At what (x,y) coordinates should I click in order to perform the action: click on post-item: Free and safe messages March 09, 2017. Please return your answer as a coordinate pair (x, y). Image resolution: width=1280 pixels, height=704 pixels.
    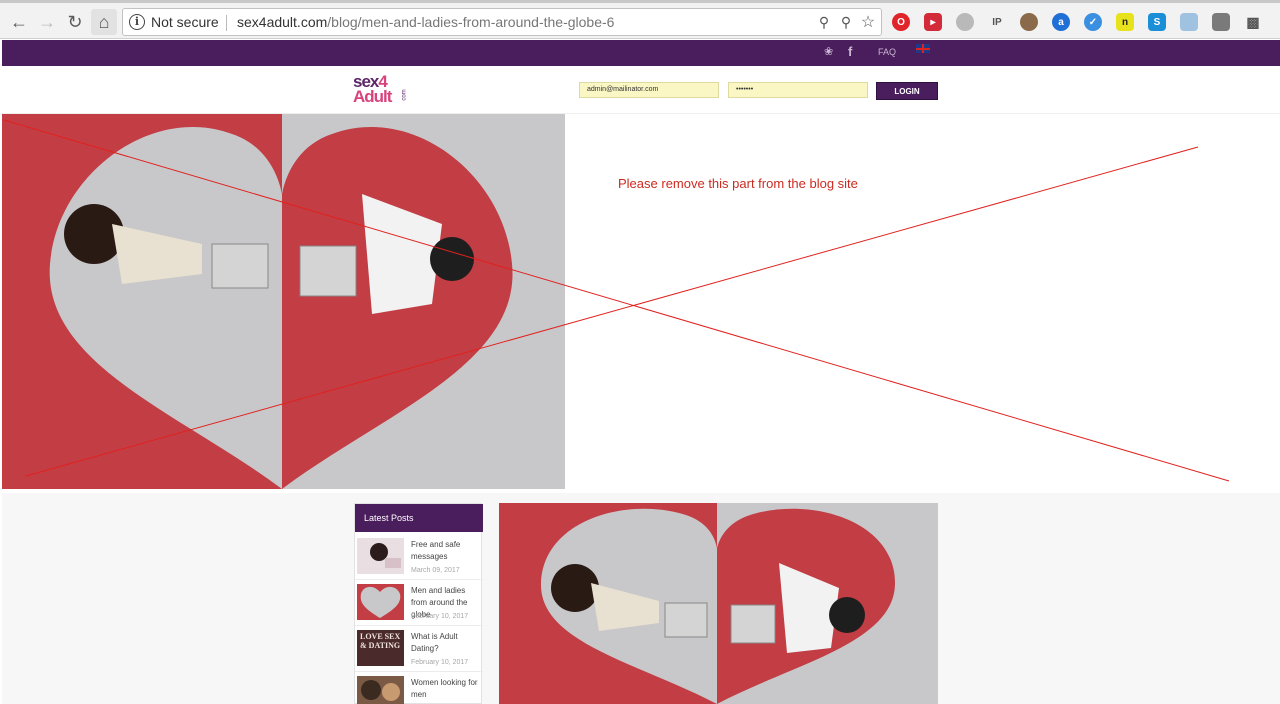
    Looking at the image, I should click on (419, 558).